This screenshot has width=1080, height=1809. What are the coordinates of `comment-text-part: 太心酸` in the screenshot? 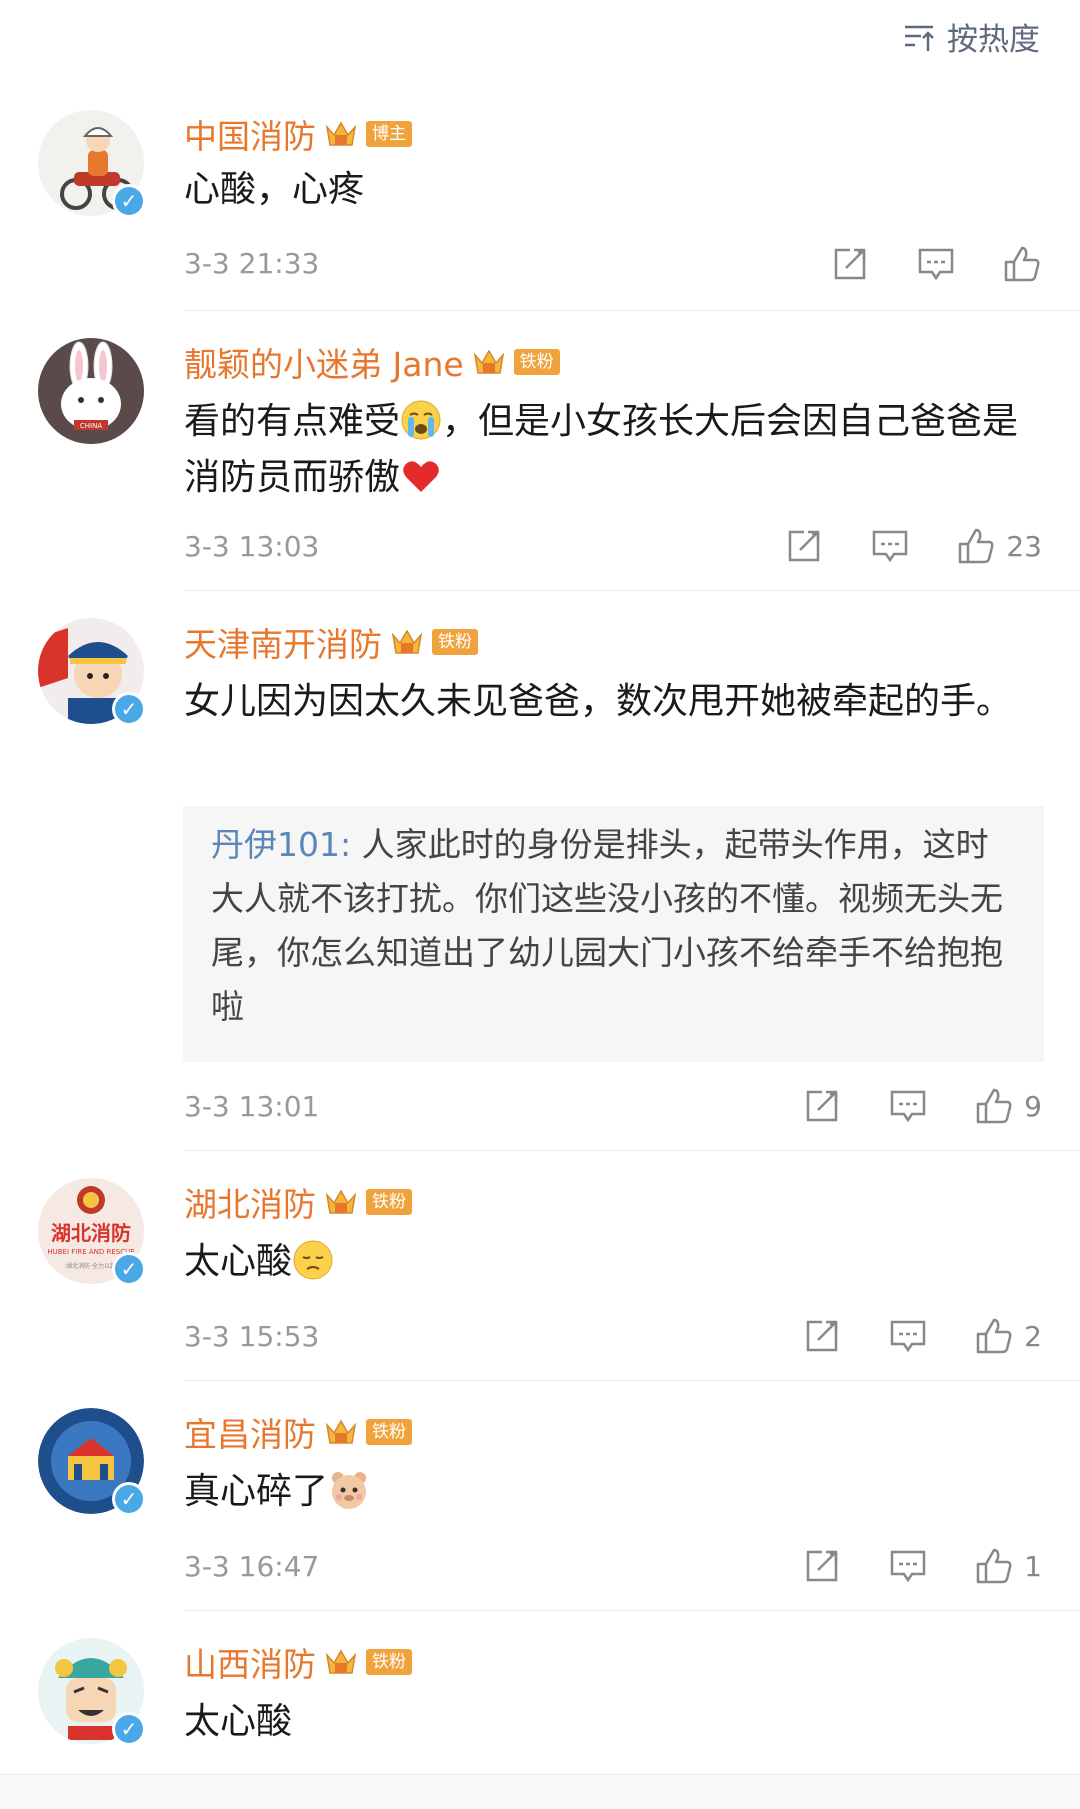 It's located at (238, 1261).